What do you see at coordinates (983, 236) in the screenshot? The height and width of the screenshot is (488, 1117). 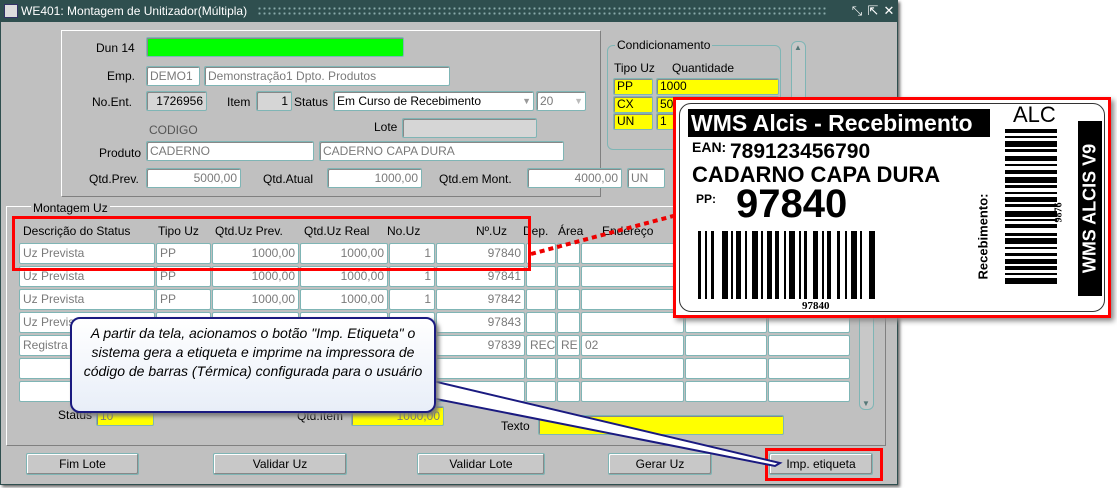 I see `label-recebimento: Recebimento:` at bounding box center [983, 236].